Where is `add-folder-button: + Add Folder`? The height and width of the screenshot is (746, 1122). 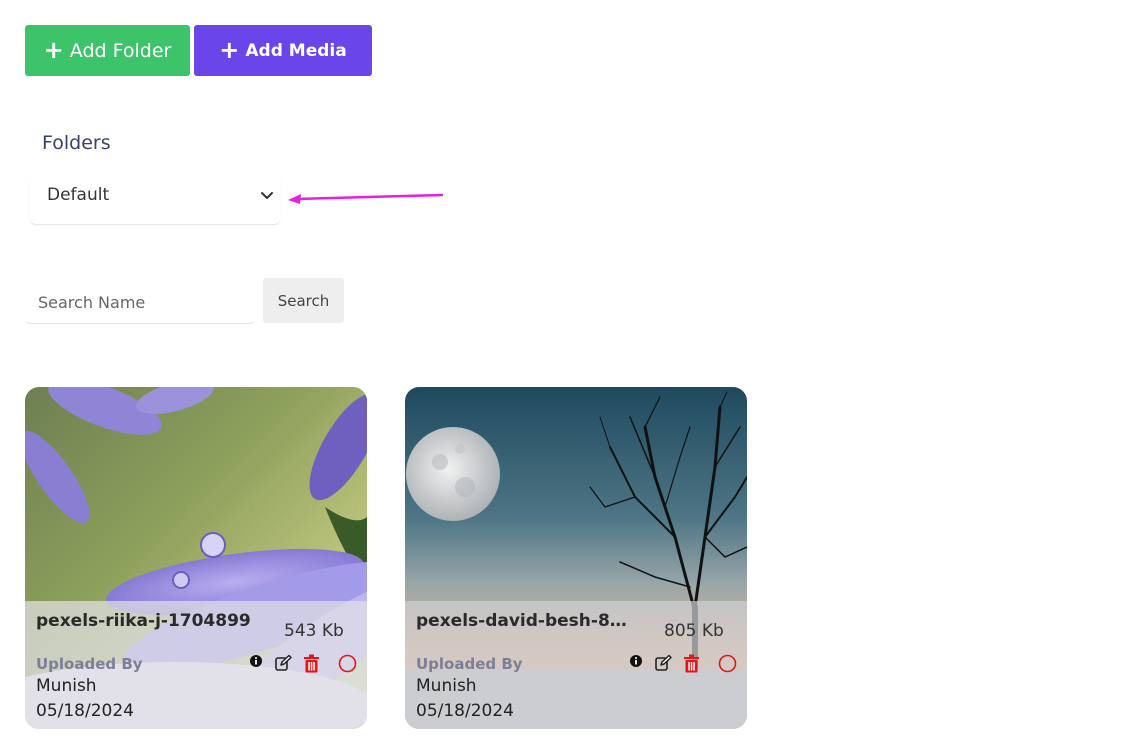
add-folder-button: + Add Folder is located at coordinates (107, 50).